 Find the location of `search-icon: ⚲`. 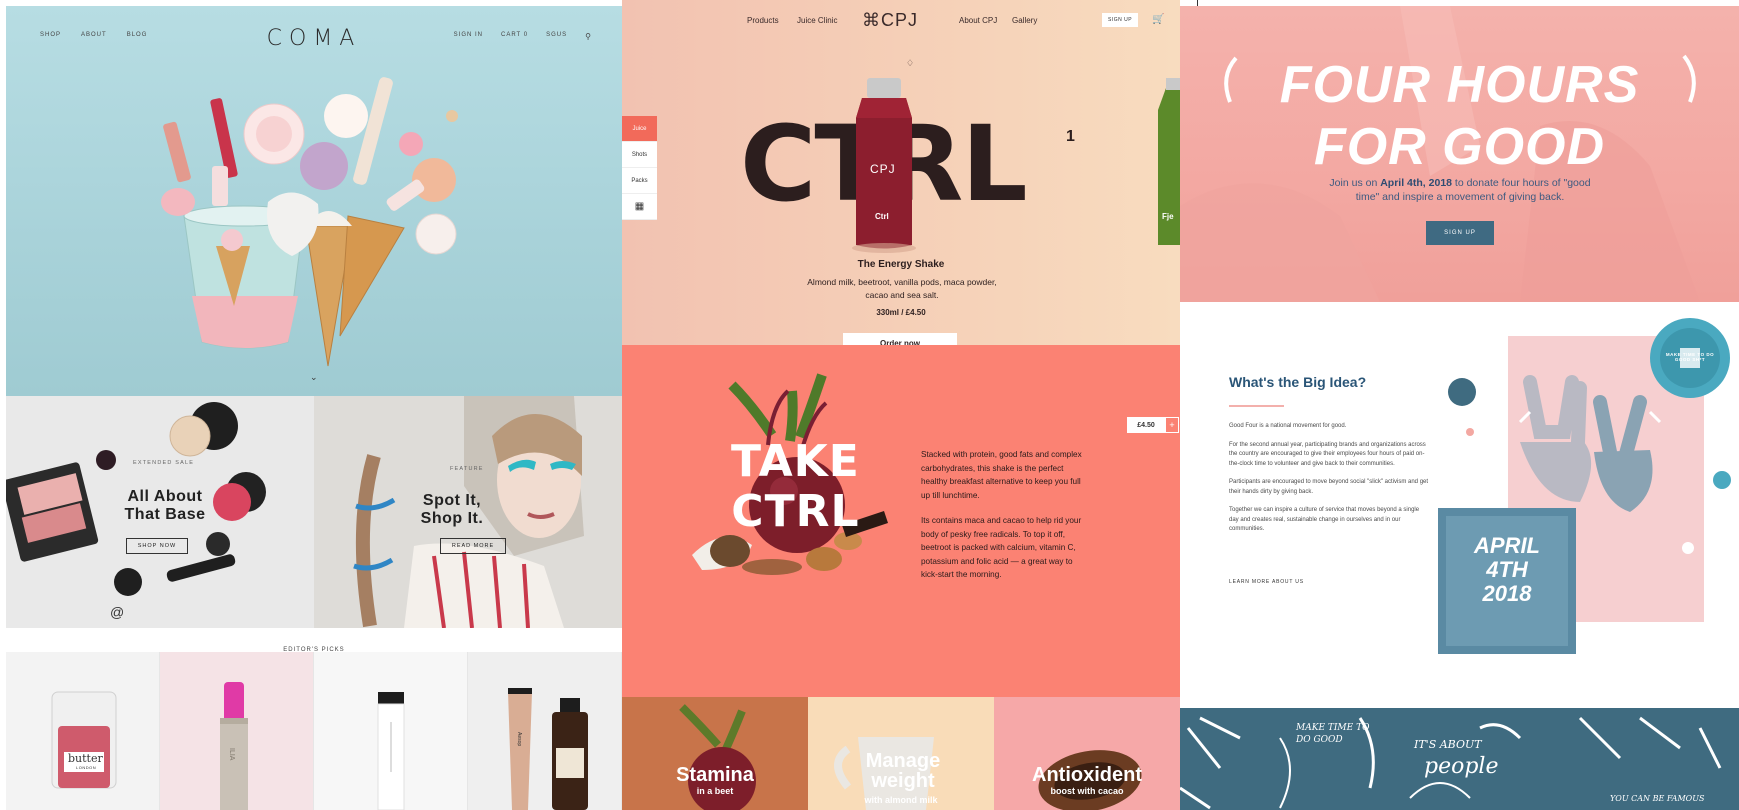

search-icon: ⚲ is located at coordinates (588, 36).